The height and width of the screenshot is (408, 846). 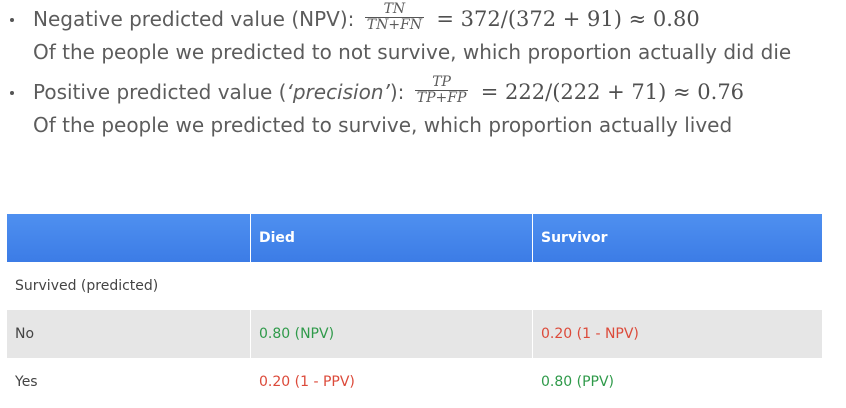 What do you see at coordinates (397, 92) in the screenshot?
I see `ppv-label-post: ):` at bounding box center [397, 92].